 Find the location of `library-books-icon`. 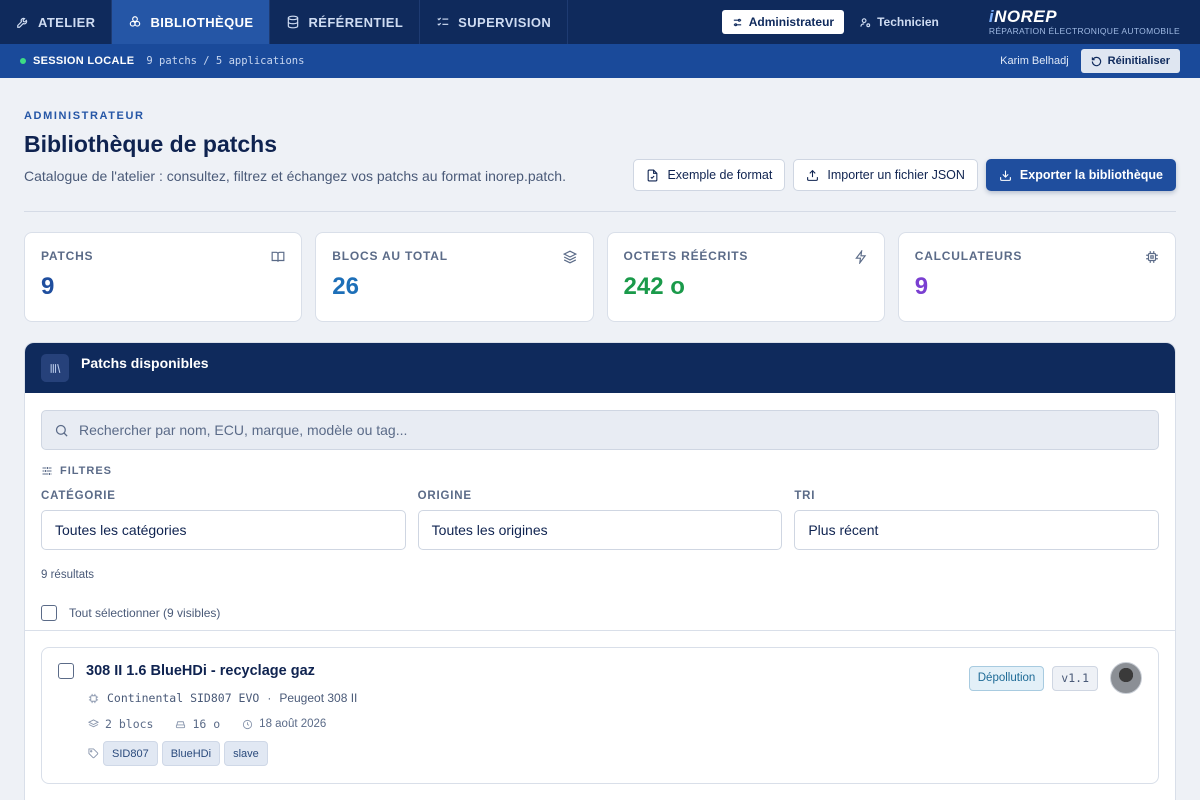

library-books-icon is located at coordinates (55, 368).